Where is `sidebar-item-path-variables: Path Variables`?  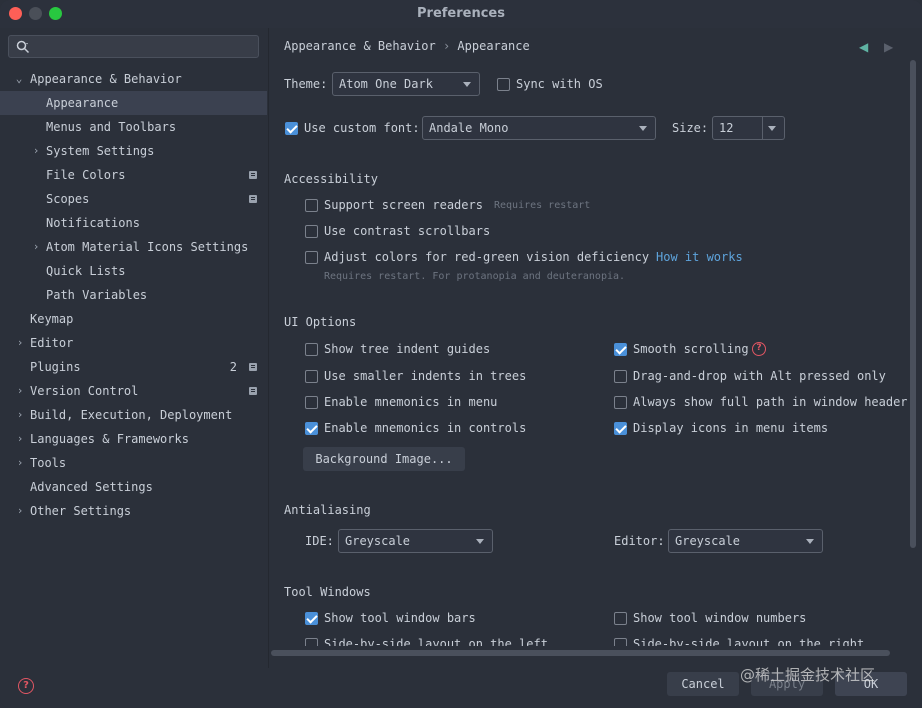
sidebar-item-path-variables: Path Variables is located at coordinates (133, 295).